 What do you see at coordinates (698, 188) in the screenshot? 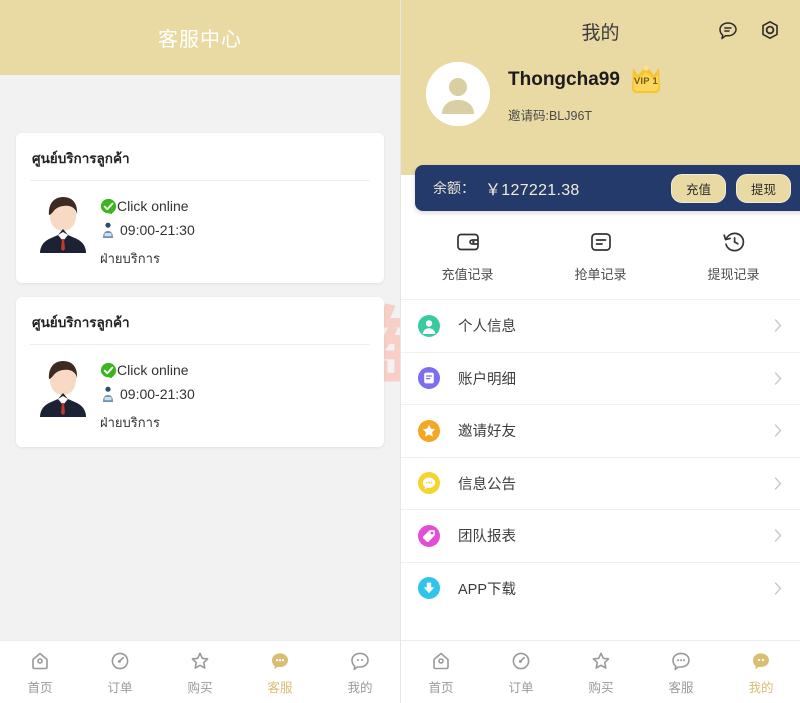
I see `recharge-button: 充值` at bounding box center [698, 188].